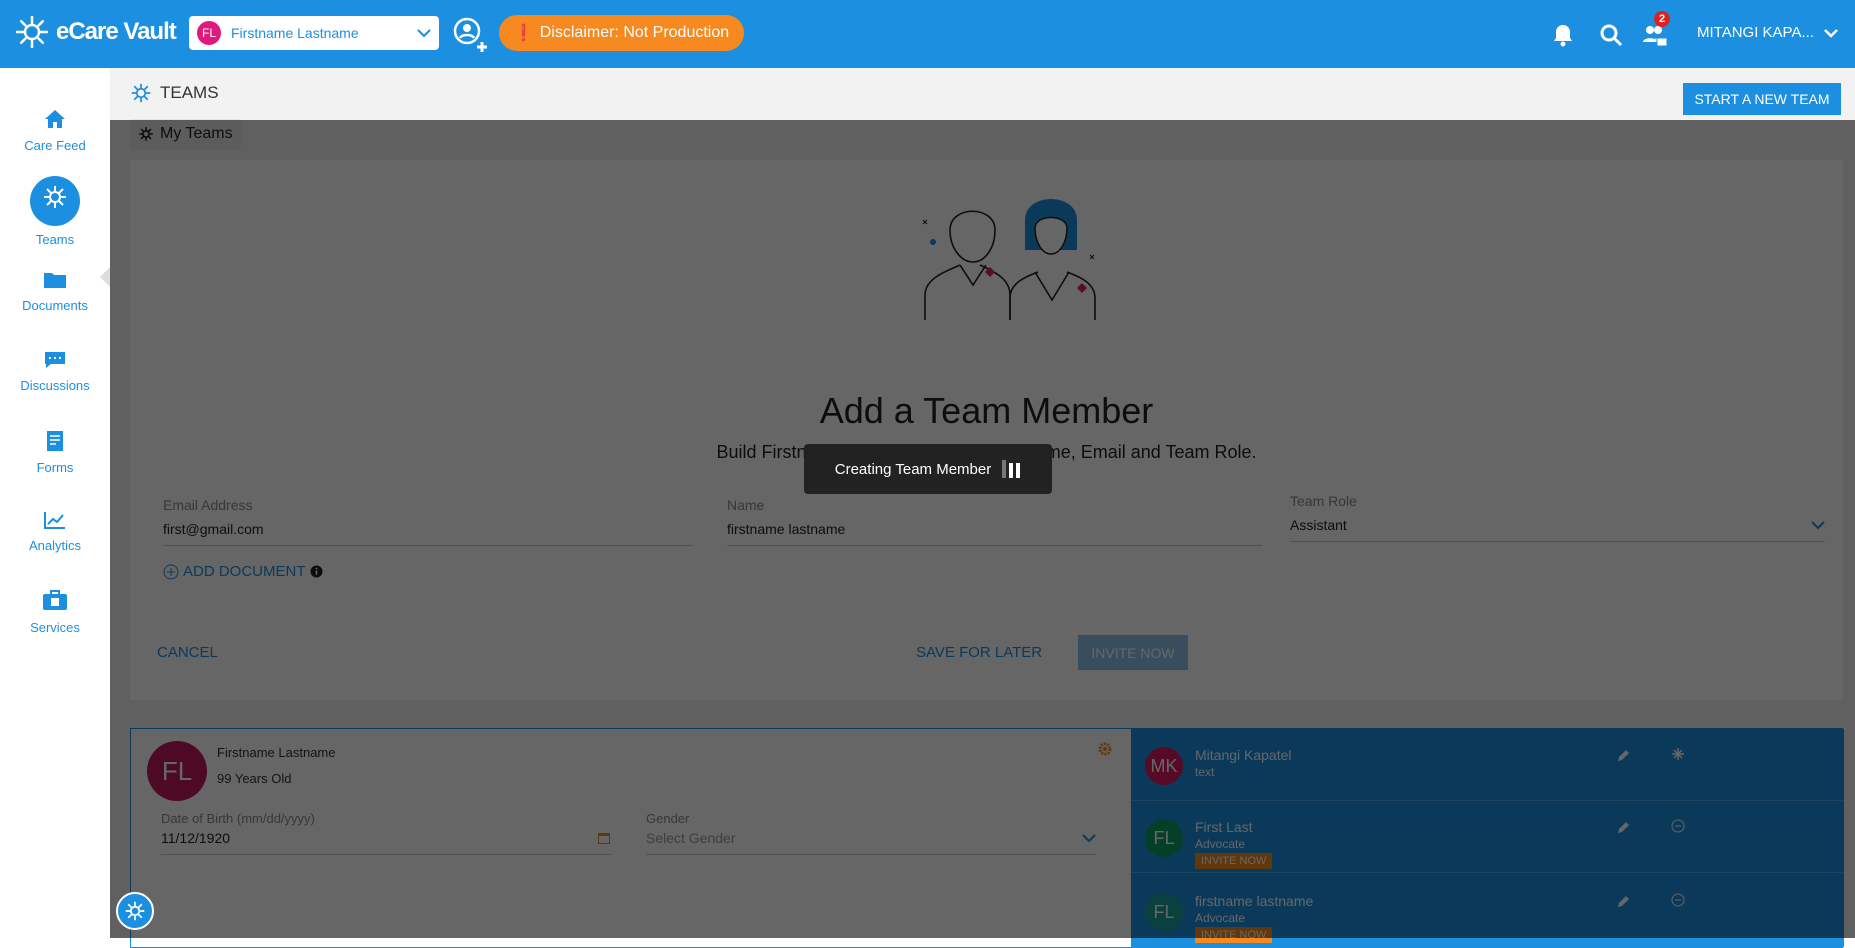 The image size is (1855, 948). I want to click on toast-text: Creating Team Member, so click(913, 469).